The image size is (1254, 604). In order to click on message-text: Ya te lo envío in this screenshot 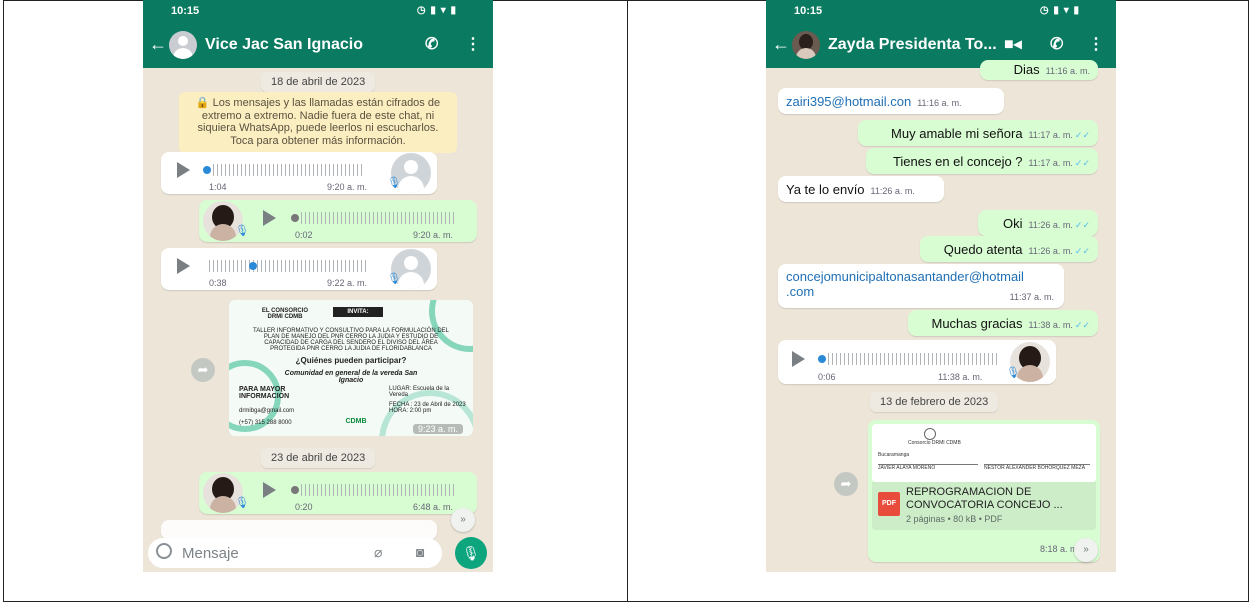, I will do `click(825, 189)`.